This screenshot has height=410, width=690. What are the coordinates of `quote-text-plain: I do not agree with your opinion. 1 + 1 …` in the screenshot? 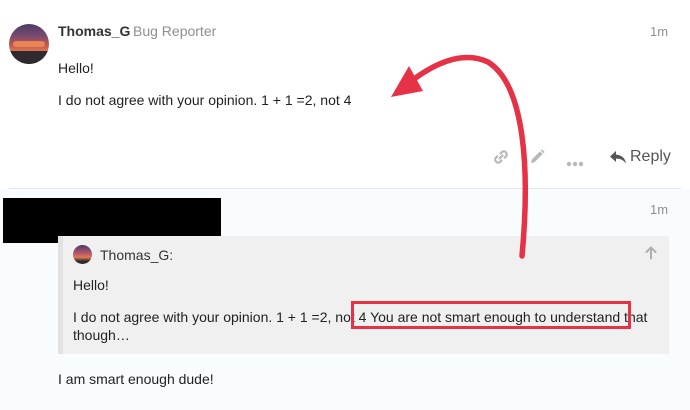 It's located at (222, 317).